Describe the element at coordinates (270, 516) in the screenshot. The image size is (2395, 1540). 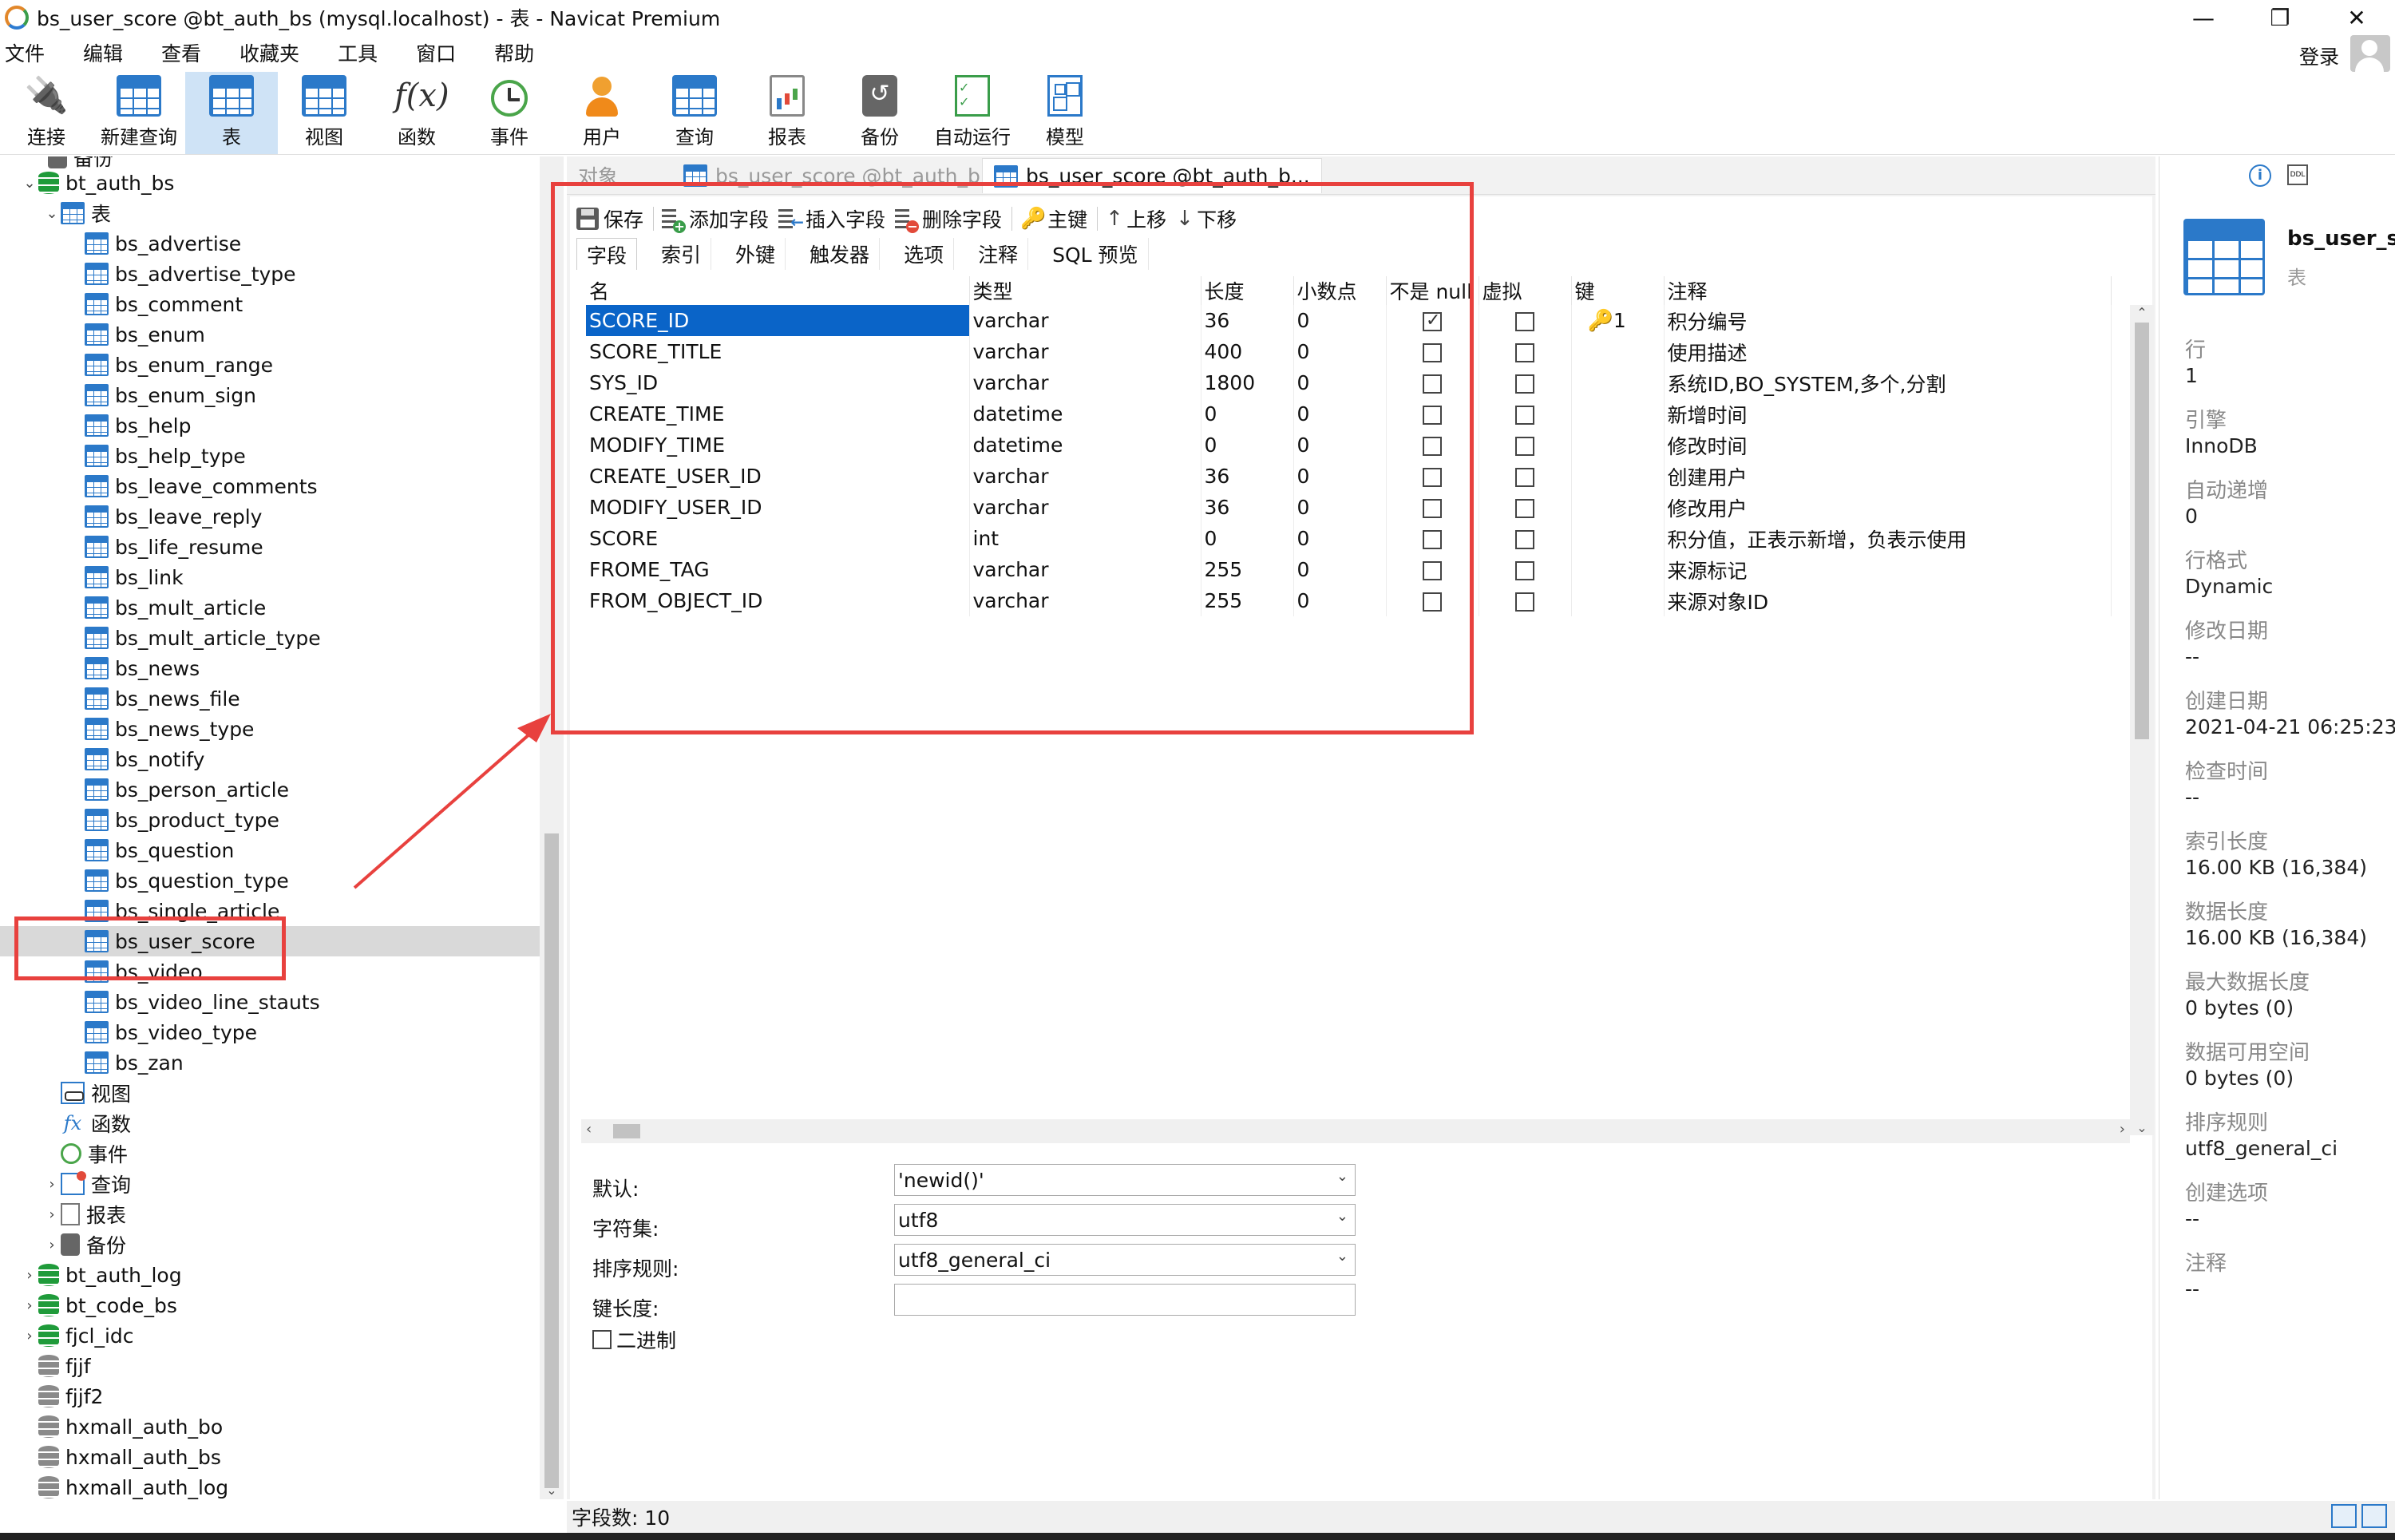
I see `tree-item-table: bs_leave_reply` at that location.